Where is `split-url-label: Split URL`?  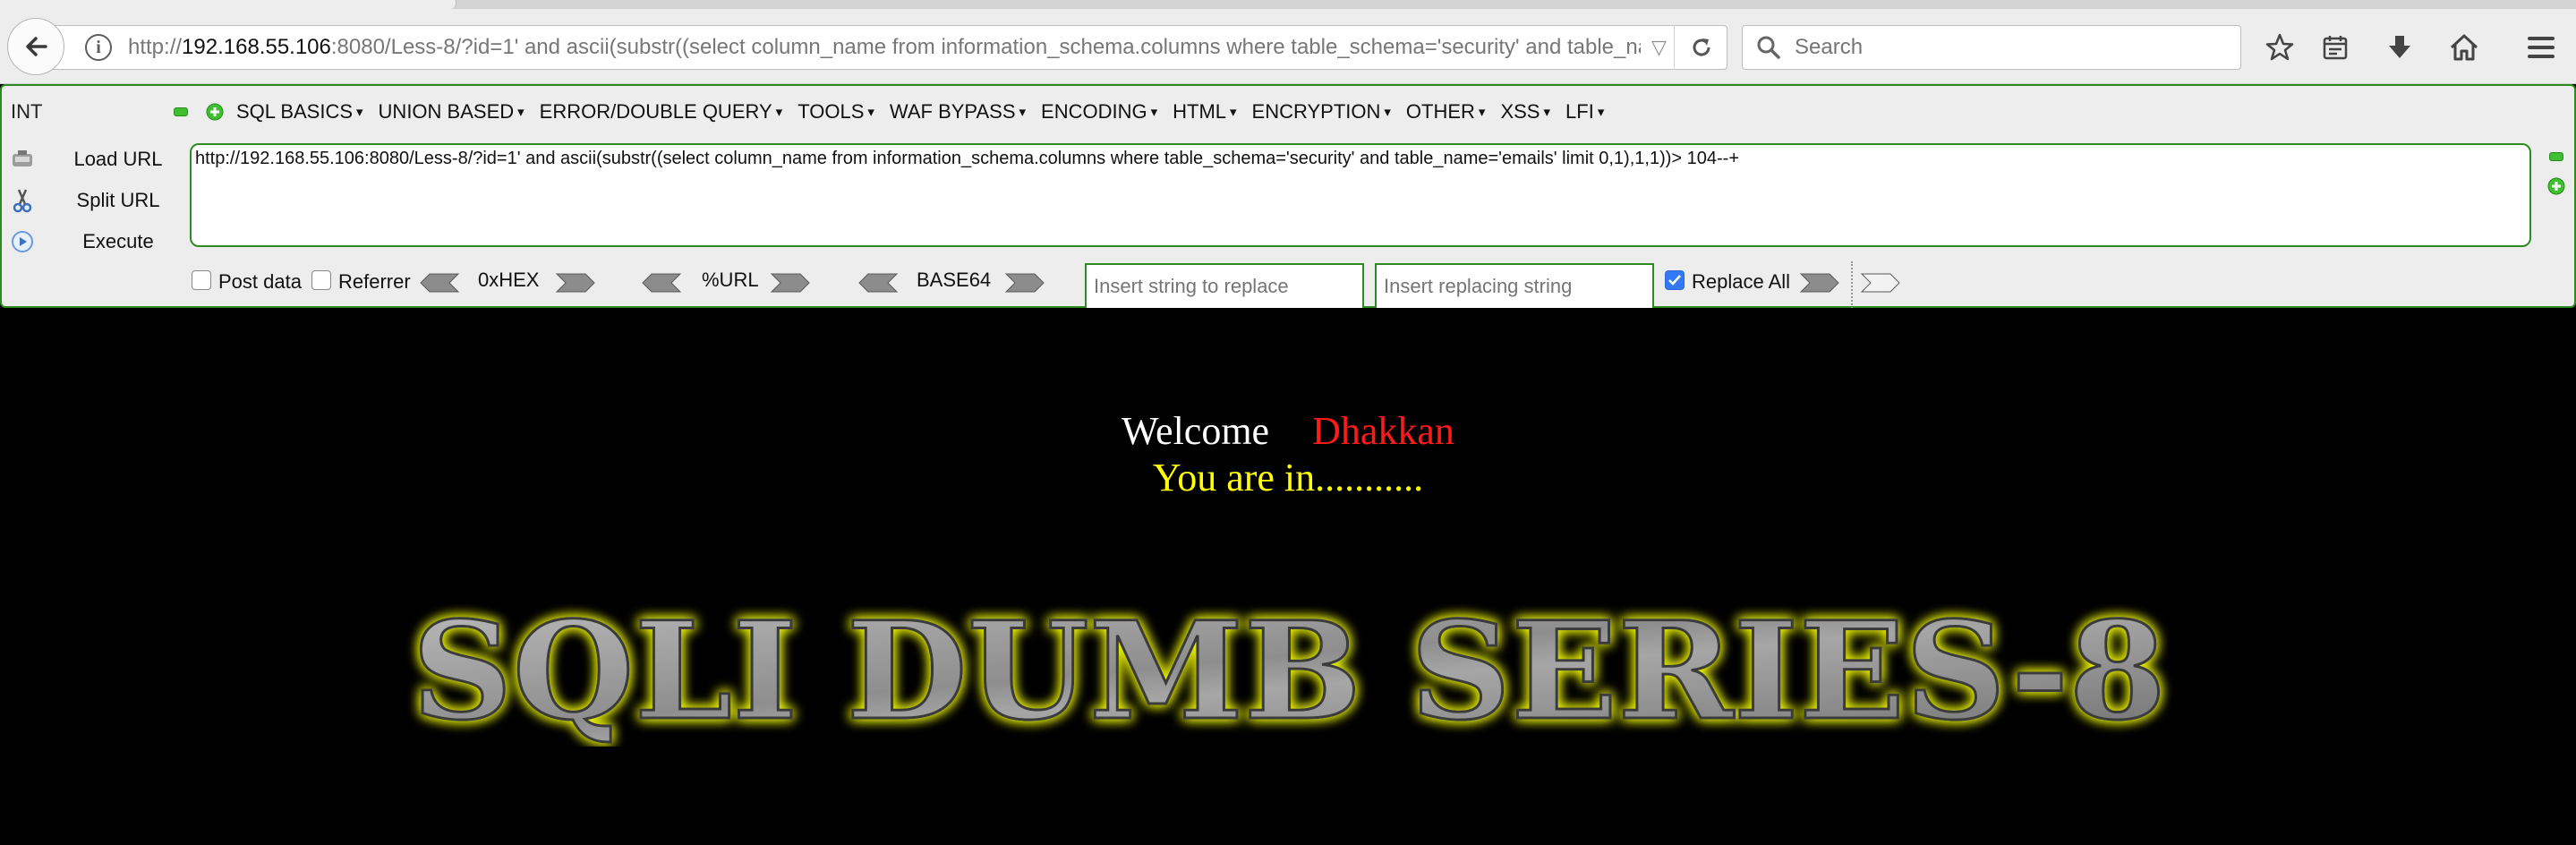 split-url-label: Split URL is located at coordinates (118, 200).